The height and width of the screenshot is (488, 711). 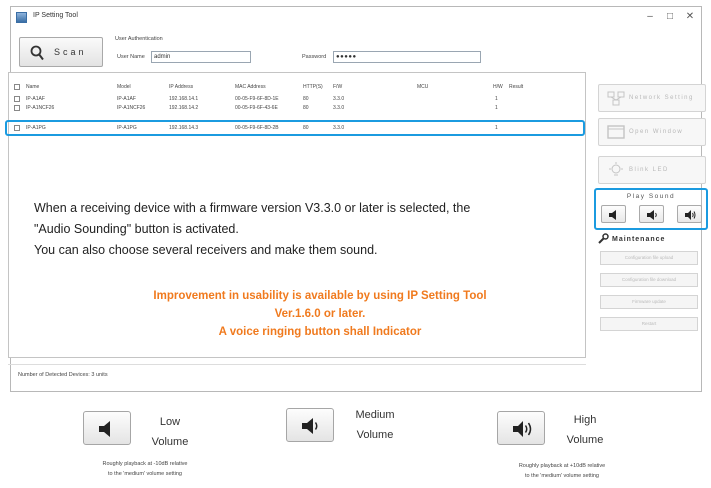 I want to click on app-icon, so click(x=21, y=17).